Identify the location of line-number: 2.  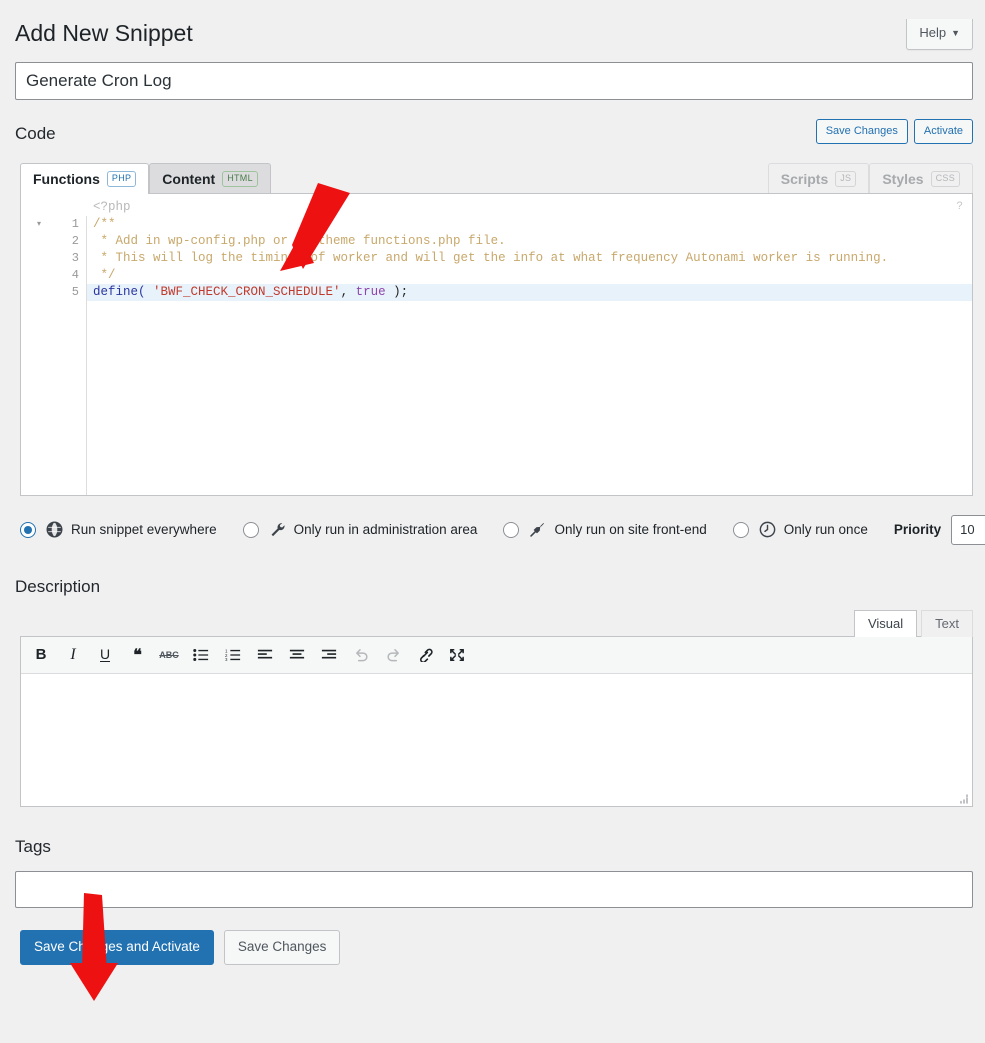
(75, 240).